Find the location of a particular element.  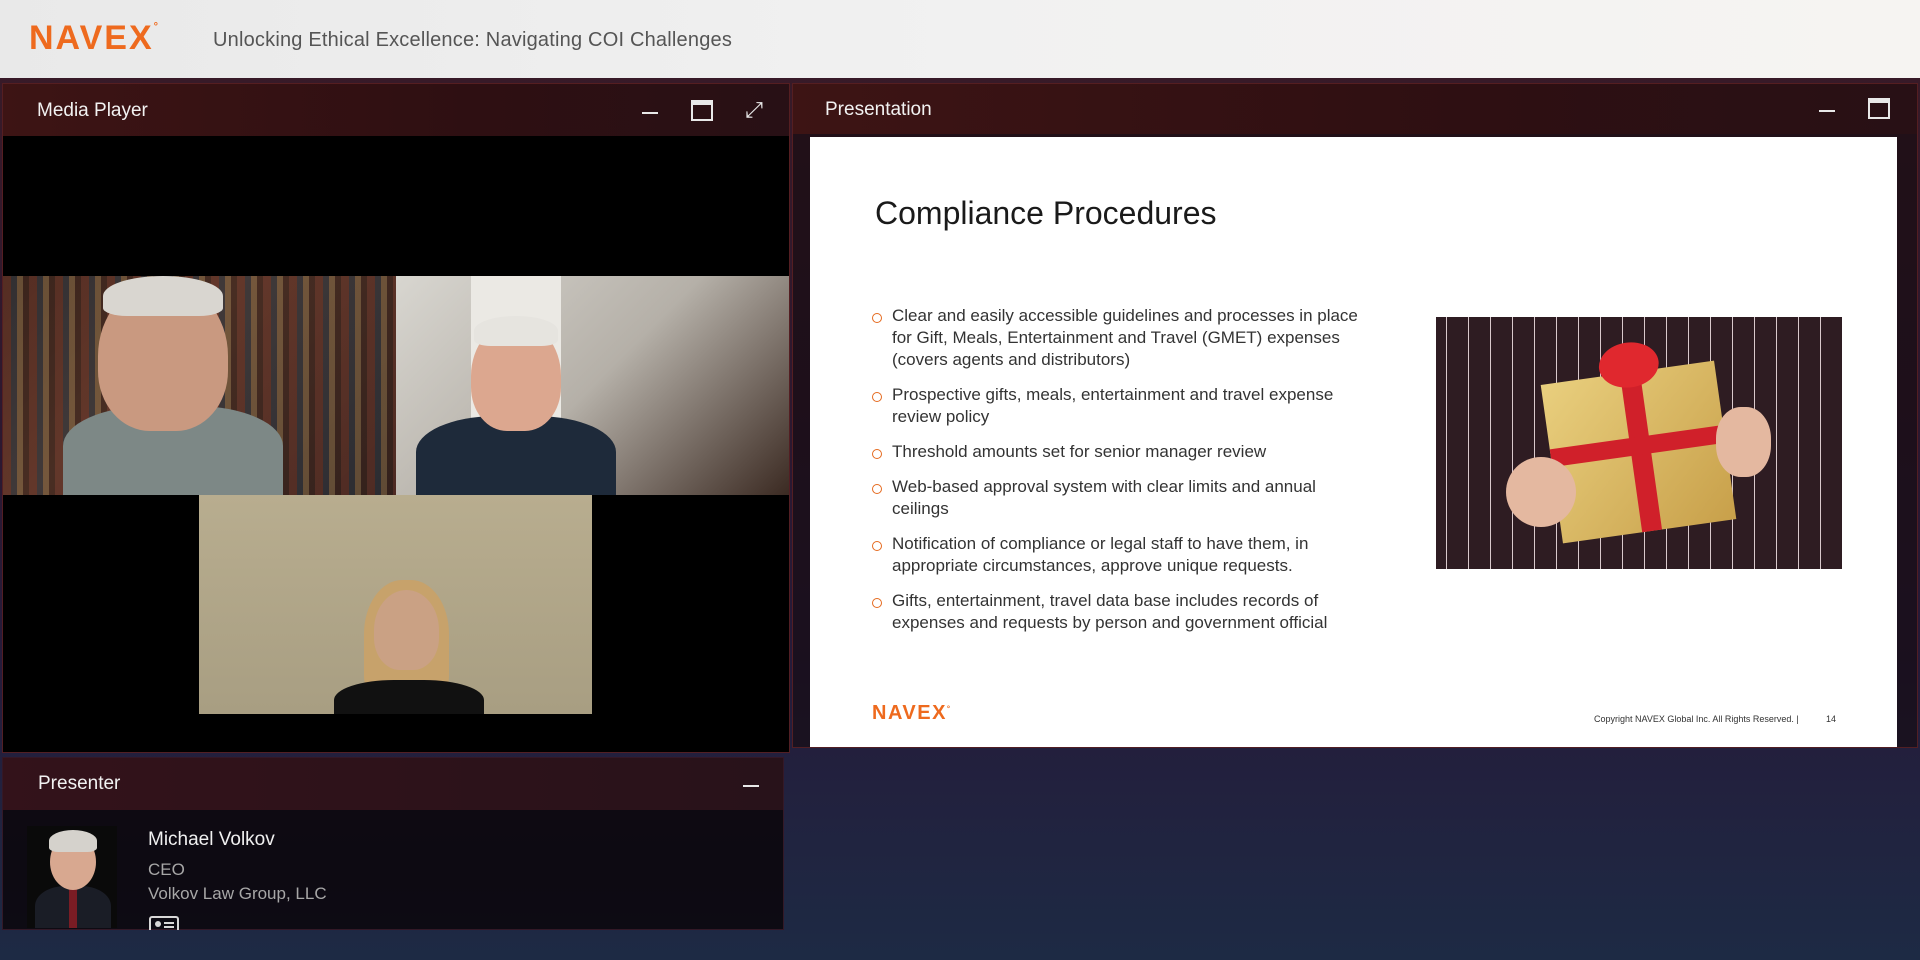

navex-logo: NAVEX° is located at coordinates (95, 38).